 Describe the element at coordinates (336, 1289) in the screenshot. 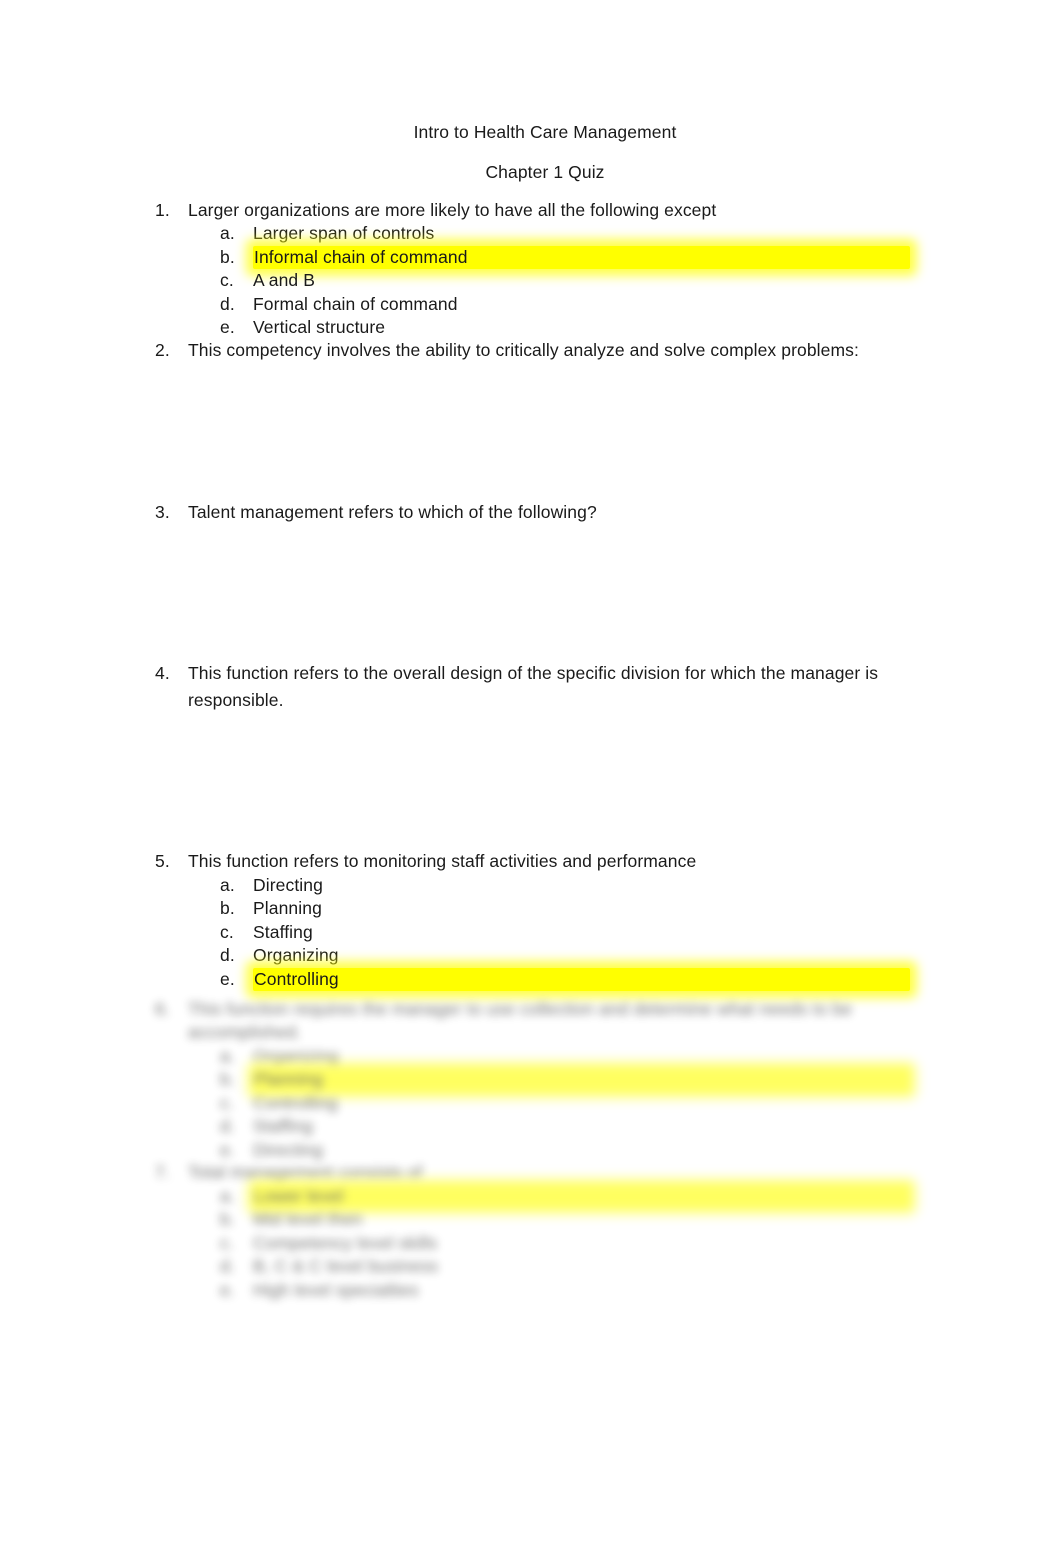

I see `option-text: High level specialties` at that location.